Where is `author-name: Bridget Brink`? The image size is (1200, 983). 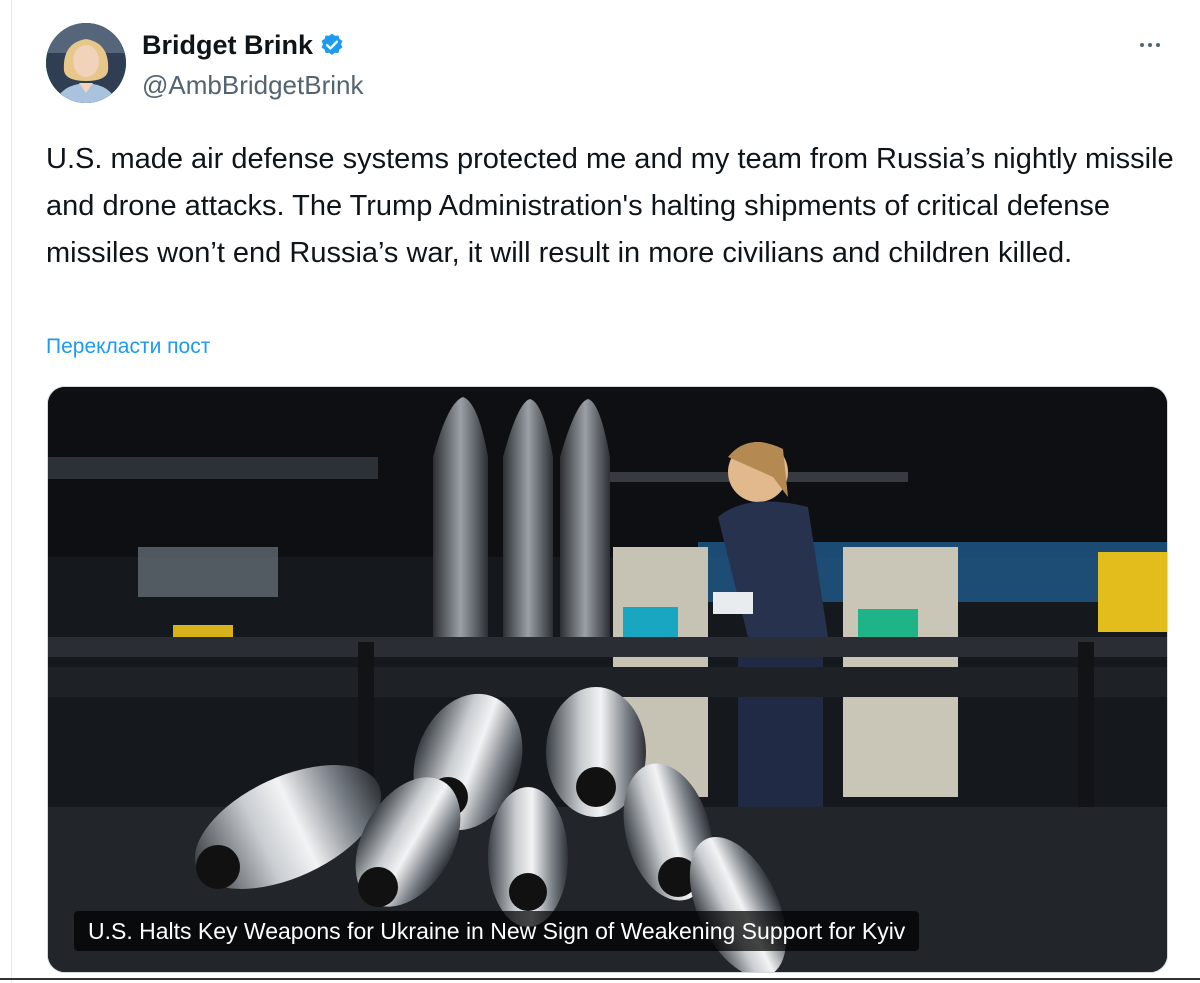 author-name: Bridget Brink is located at coordinates (243, 45).